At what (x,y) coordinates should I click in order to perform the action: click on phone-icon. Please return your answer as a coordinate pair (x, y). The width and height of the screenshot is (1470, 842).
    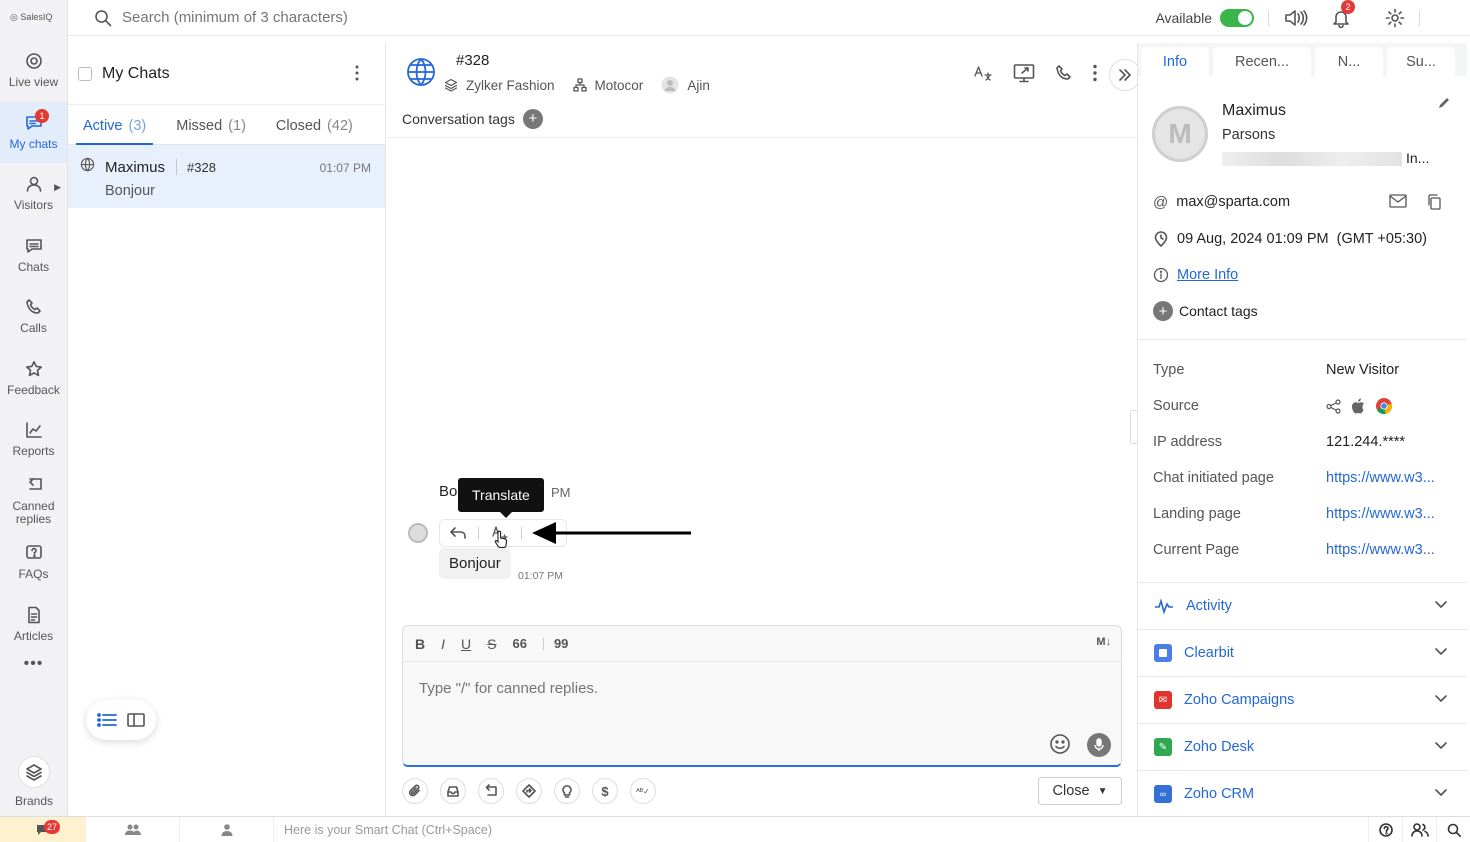
    Looking at the image, I should click on (1064, 73).